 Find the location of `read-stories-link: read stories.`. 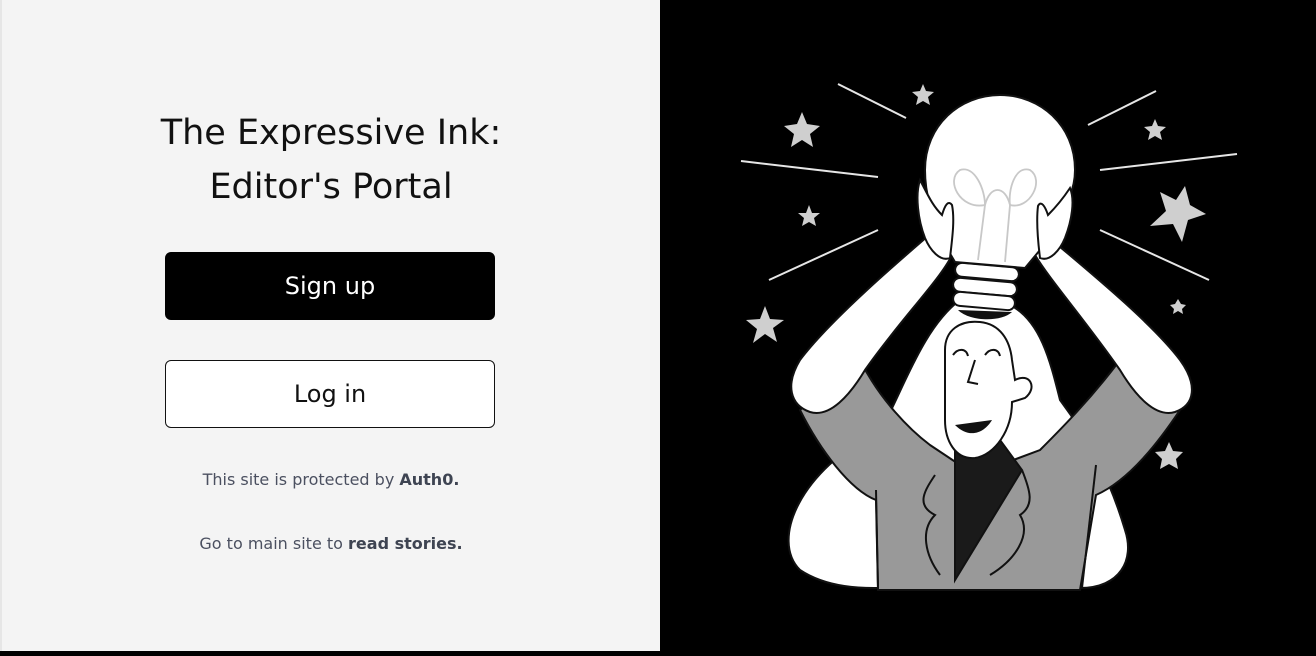

read-stories-link: read stories. is located at coordinates (405, 543).